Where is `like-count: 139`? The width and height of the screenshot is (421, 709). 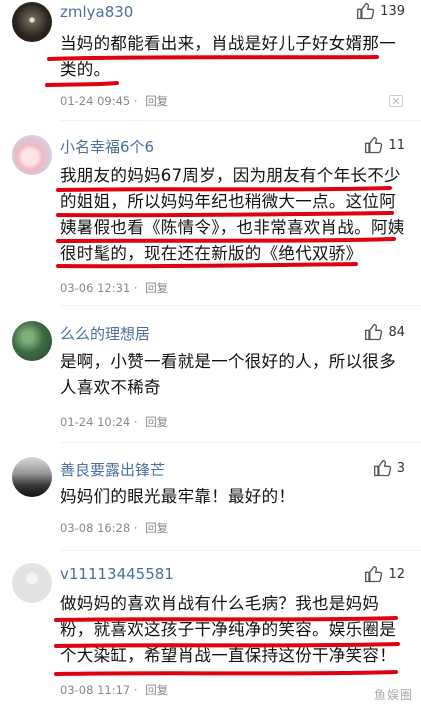 like-count: 139 is located at coordinates (392, 11).